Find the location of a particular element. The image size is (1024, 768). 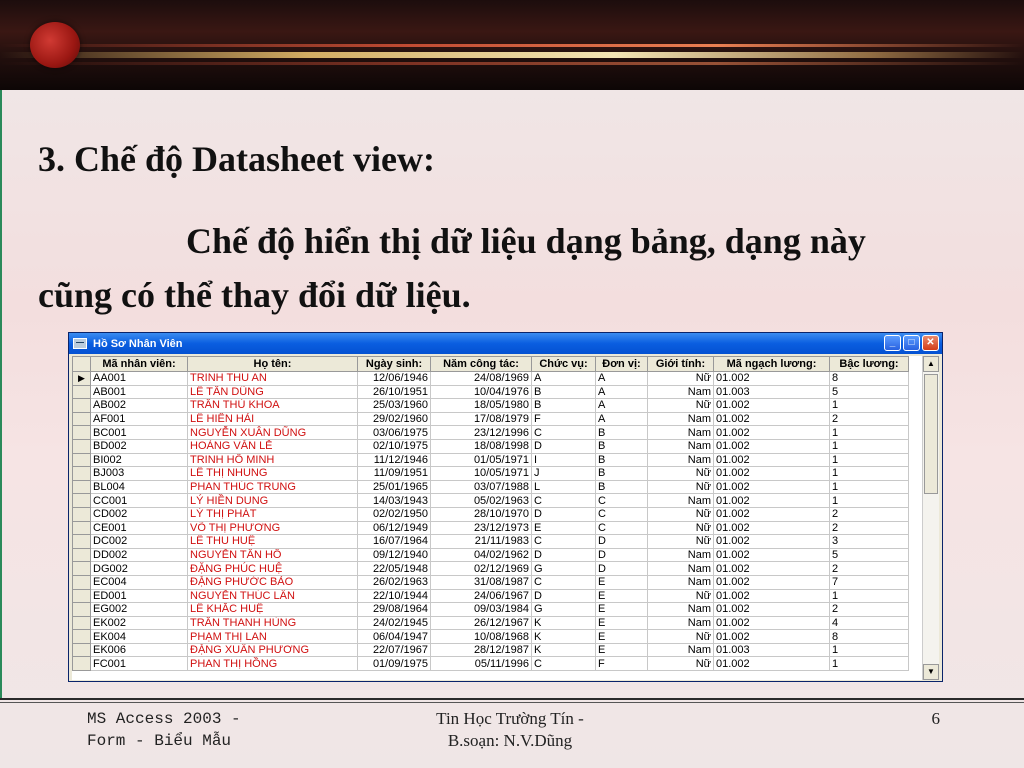

column-header: Giới tính: is located at coordinates (680, 364).